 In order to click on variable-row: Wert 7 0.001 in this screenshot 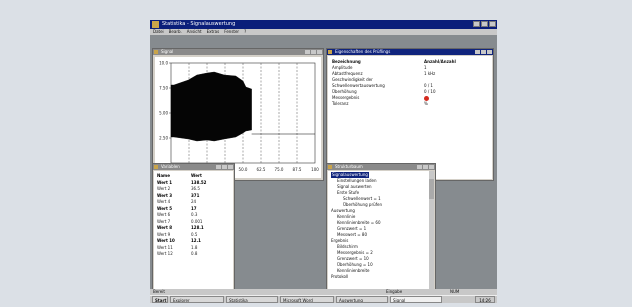, I will do `click(194, 222)`.